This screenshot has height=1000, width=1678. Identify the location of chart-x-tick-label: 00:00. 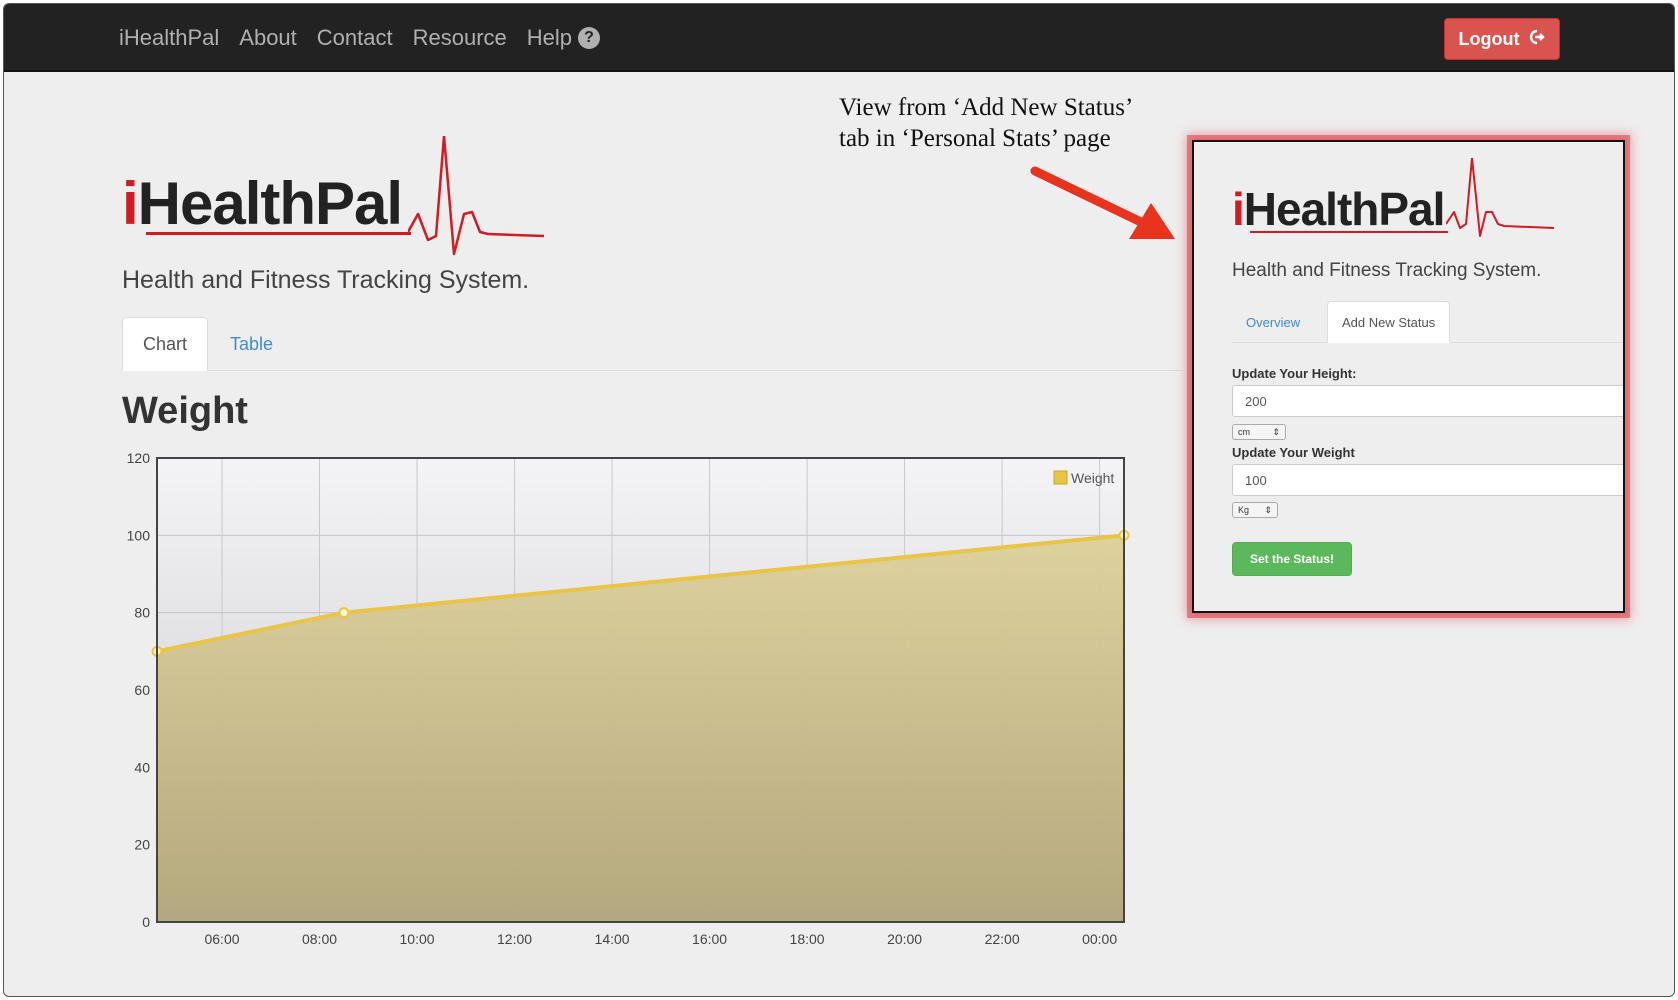
(1099, 939).